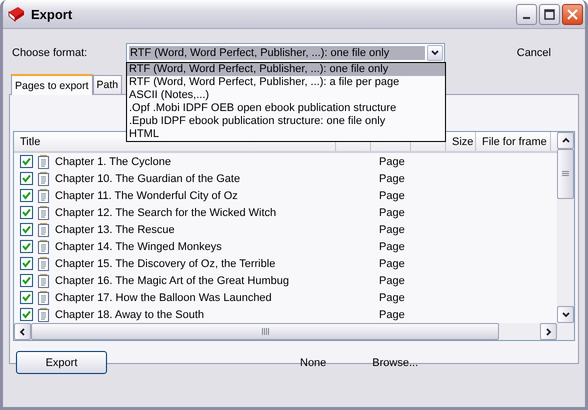 The image size is (588, 410). Describe the element at coordinates (165, 264) in the screenshot. I see `page-title: Chapter 15. The Discovery of Oz, the Terrible` at that location.